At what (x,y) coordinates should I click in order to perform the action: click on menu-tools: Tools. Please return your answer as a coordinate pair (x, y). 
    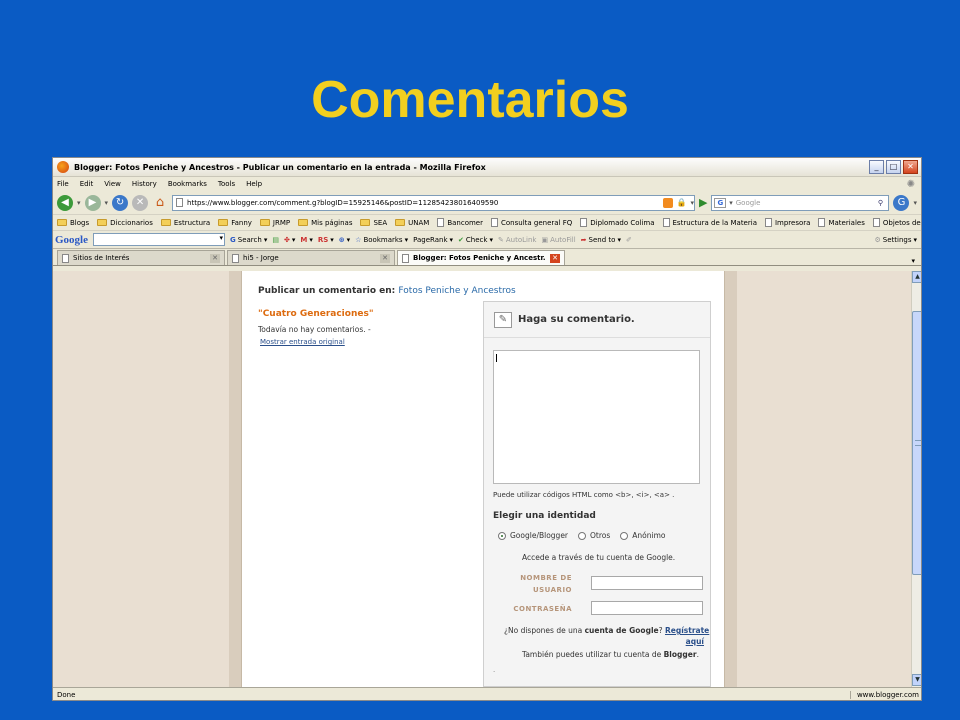
    Looking at the image, I should click on (226, 184).